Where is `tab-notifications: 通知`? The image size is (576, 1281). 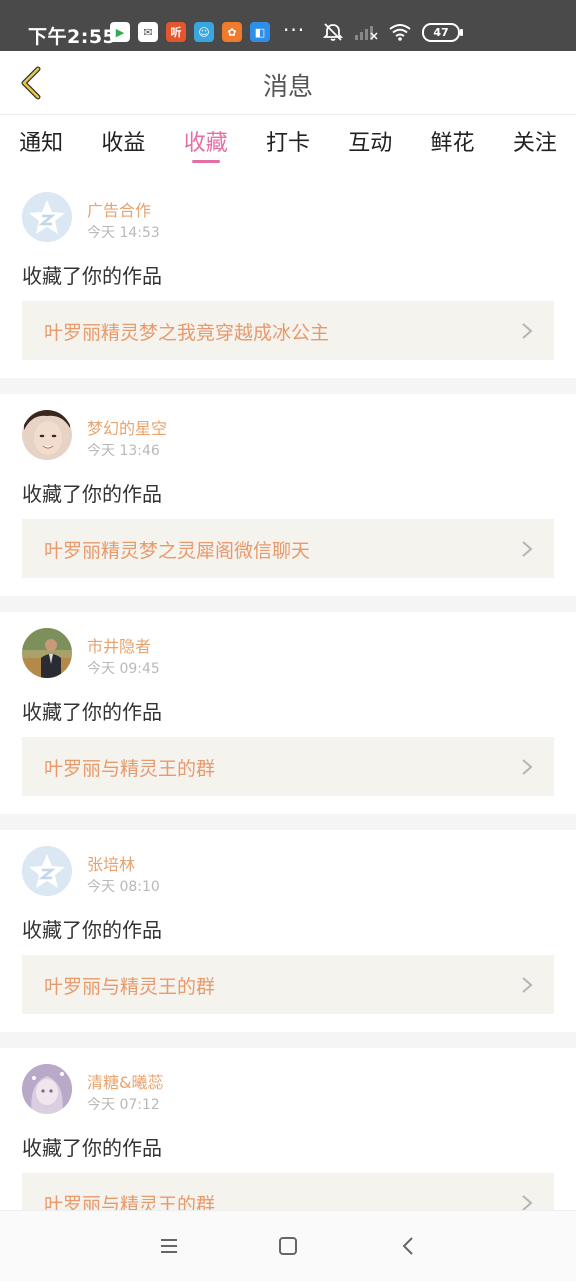
tab-notifications: 通知 is located at coordinates (41, 141).